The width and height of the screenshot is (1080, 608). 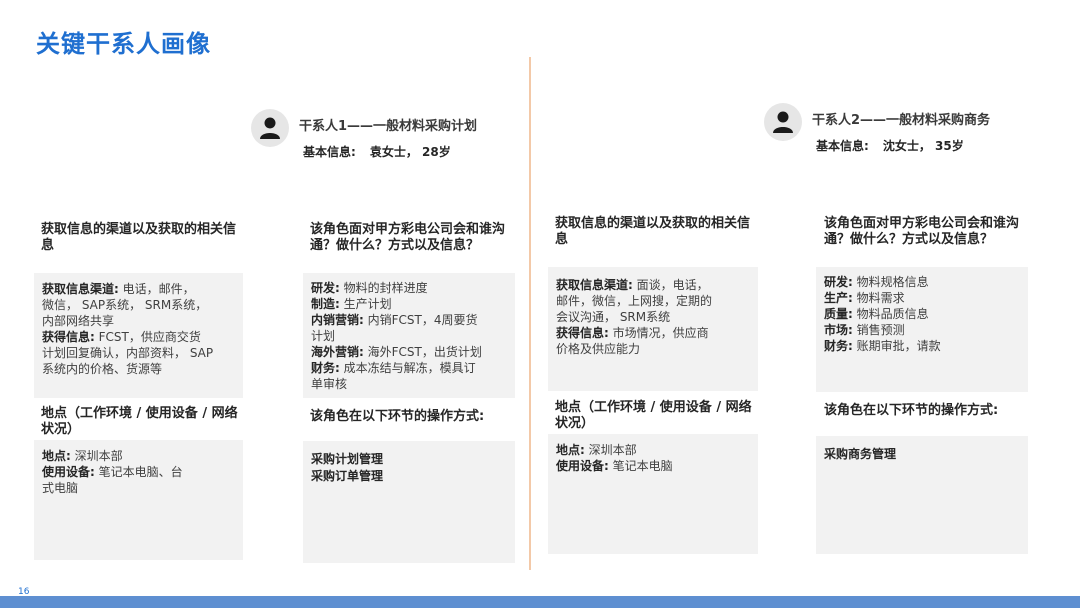 What do you see at coordinates (128, 353) in the screenshot?
I see `box-line: 计划回复确认，内部资料， SAP` at bounding box center [128, 353].